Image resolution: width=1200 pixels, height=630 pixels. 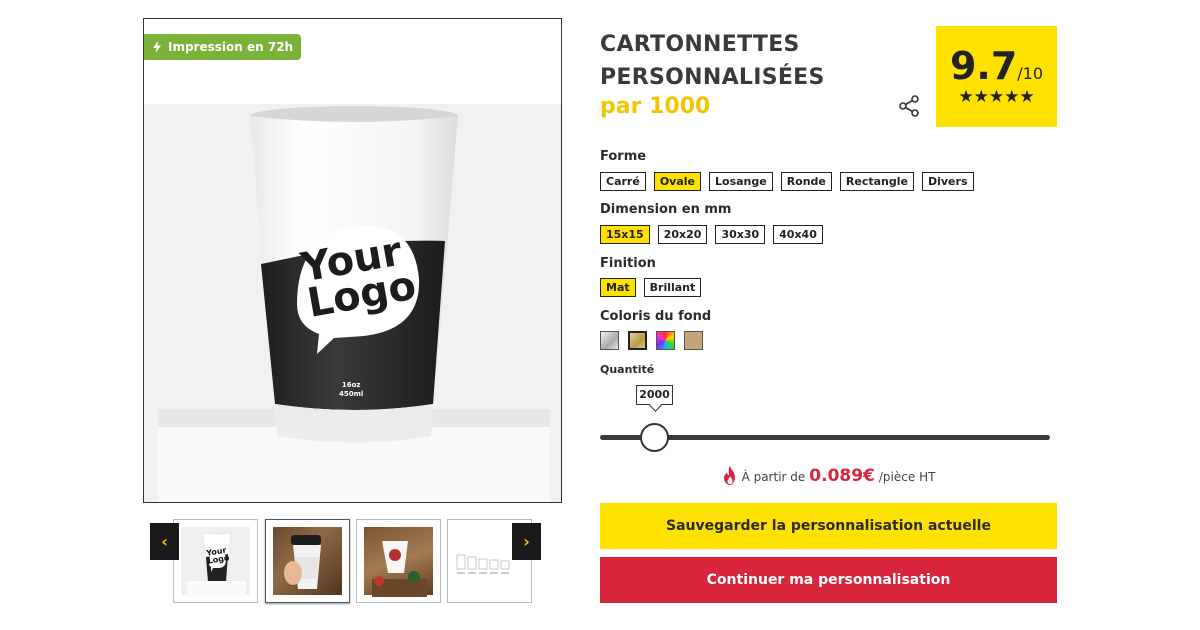 I want to click on price-prefix: À partir de, so click(x=773, y=477).